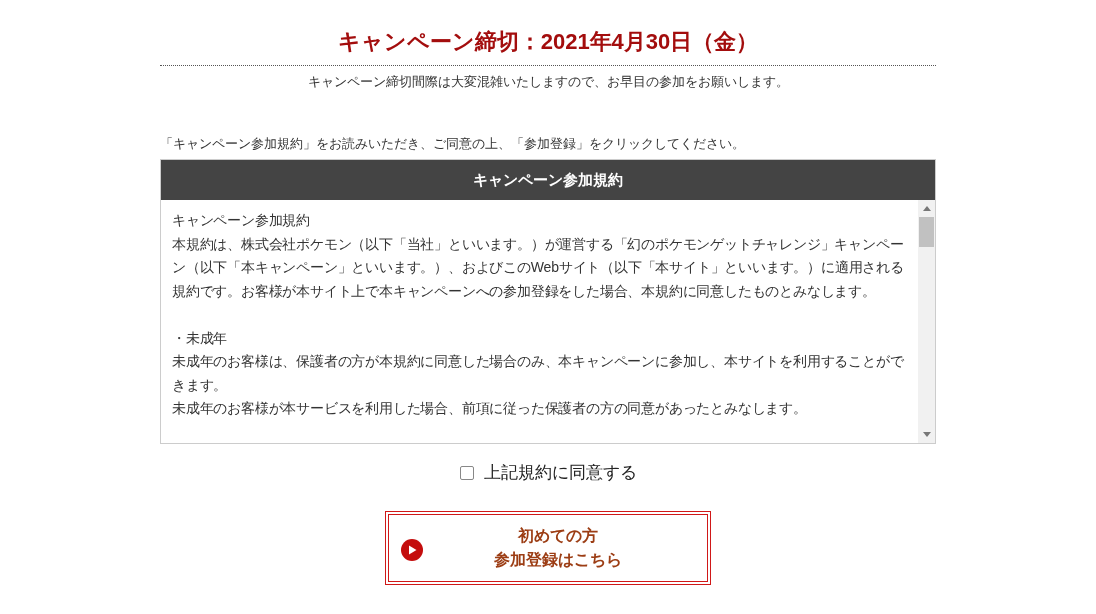 This screenshot has height=614, width=1096. Describe the element at coordinates (200, 338) in the screenshot. I see `terms-paragraph: ・未成年` at that location.